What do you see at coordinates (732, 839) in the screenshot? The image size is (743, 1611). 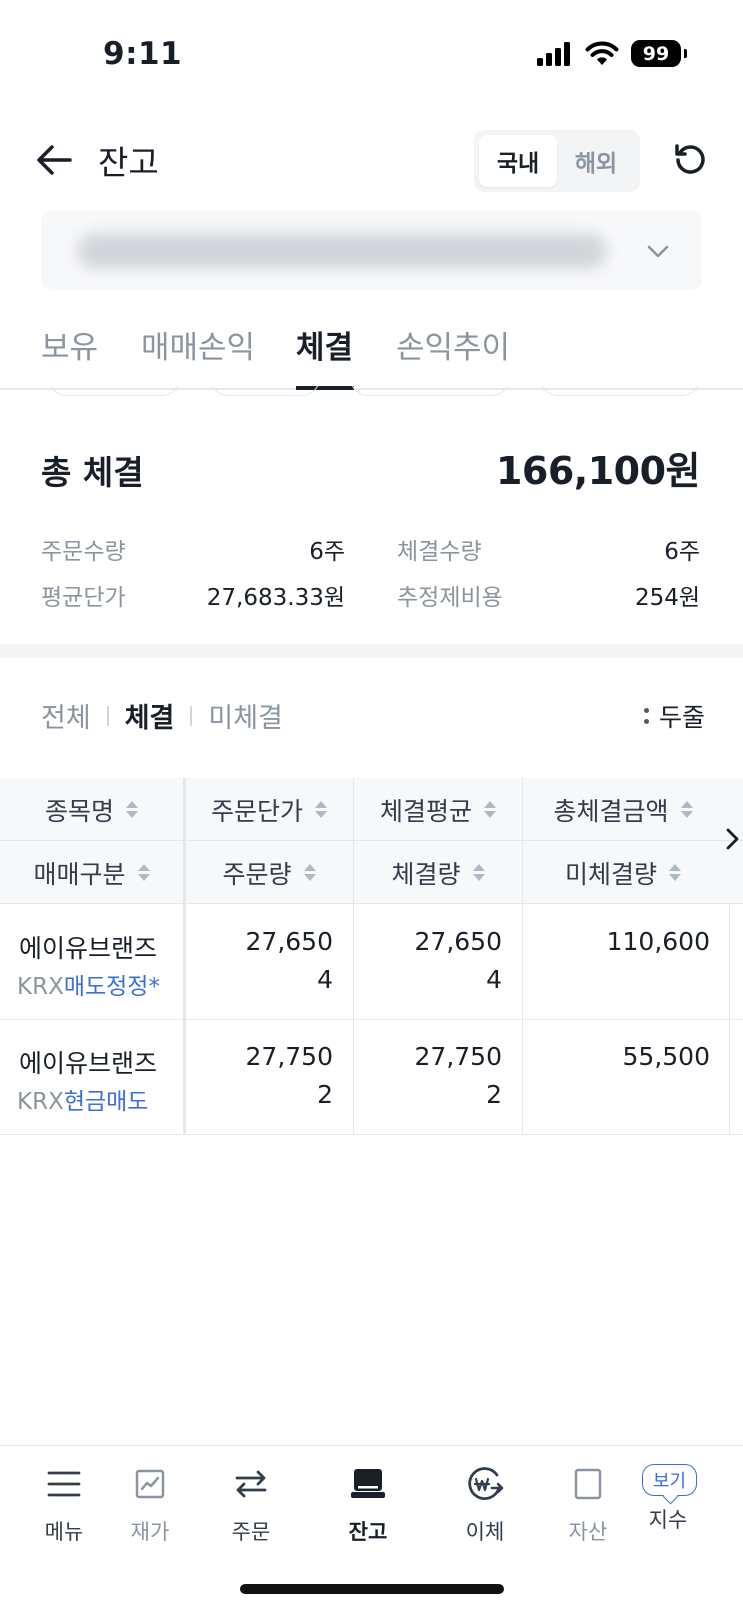 I see `chevron-right-icon` at bounding box center [732, 839].